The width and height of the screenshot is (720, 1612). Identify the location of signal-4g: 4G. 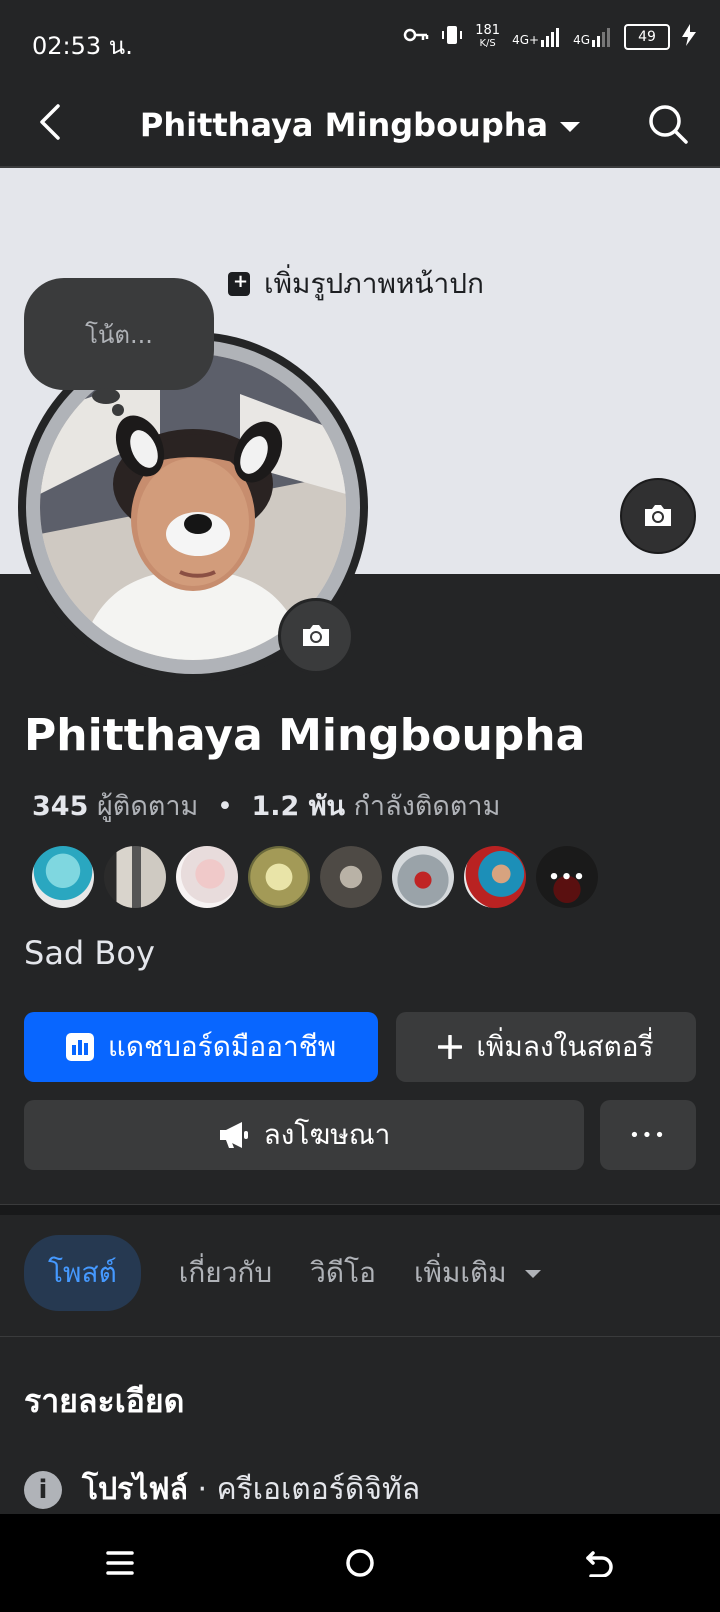
(592, 37).